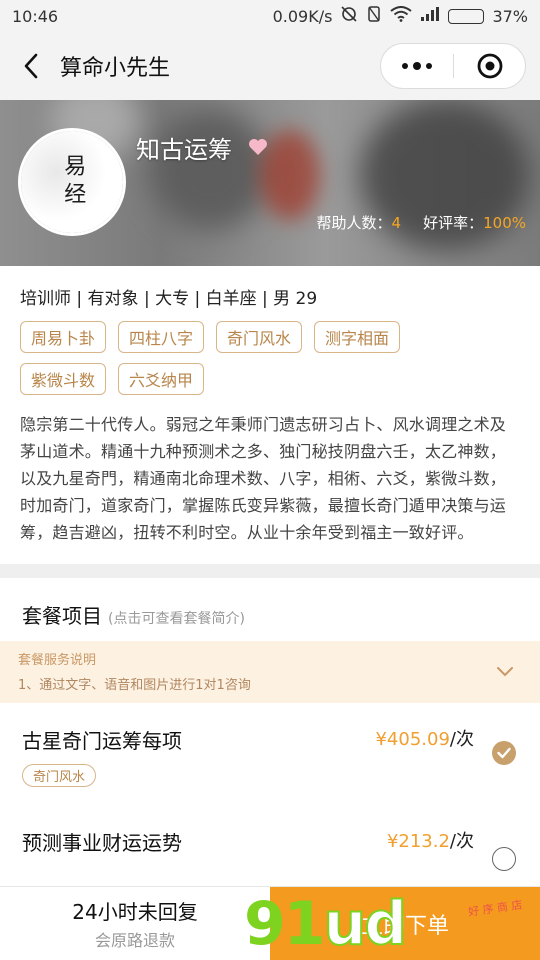  What do you see at coordinates (115, 68) in the screenshot?
I see `page-title: 算命小先生` at bounding box center [115, 68].